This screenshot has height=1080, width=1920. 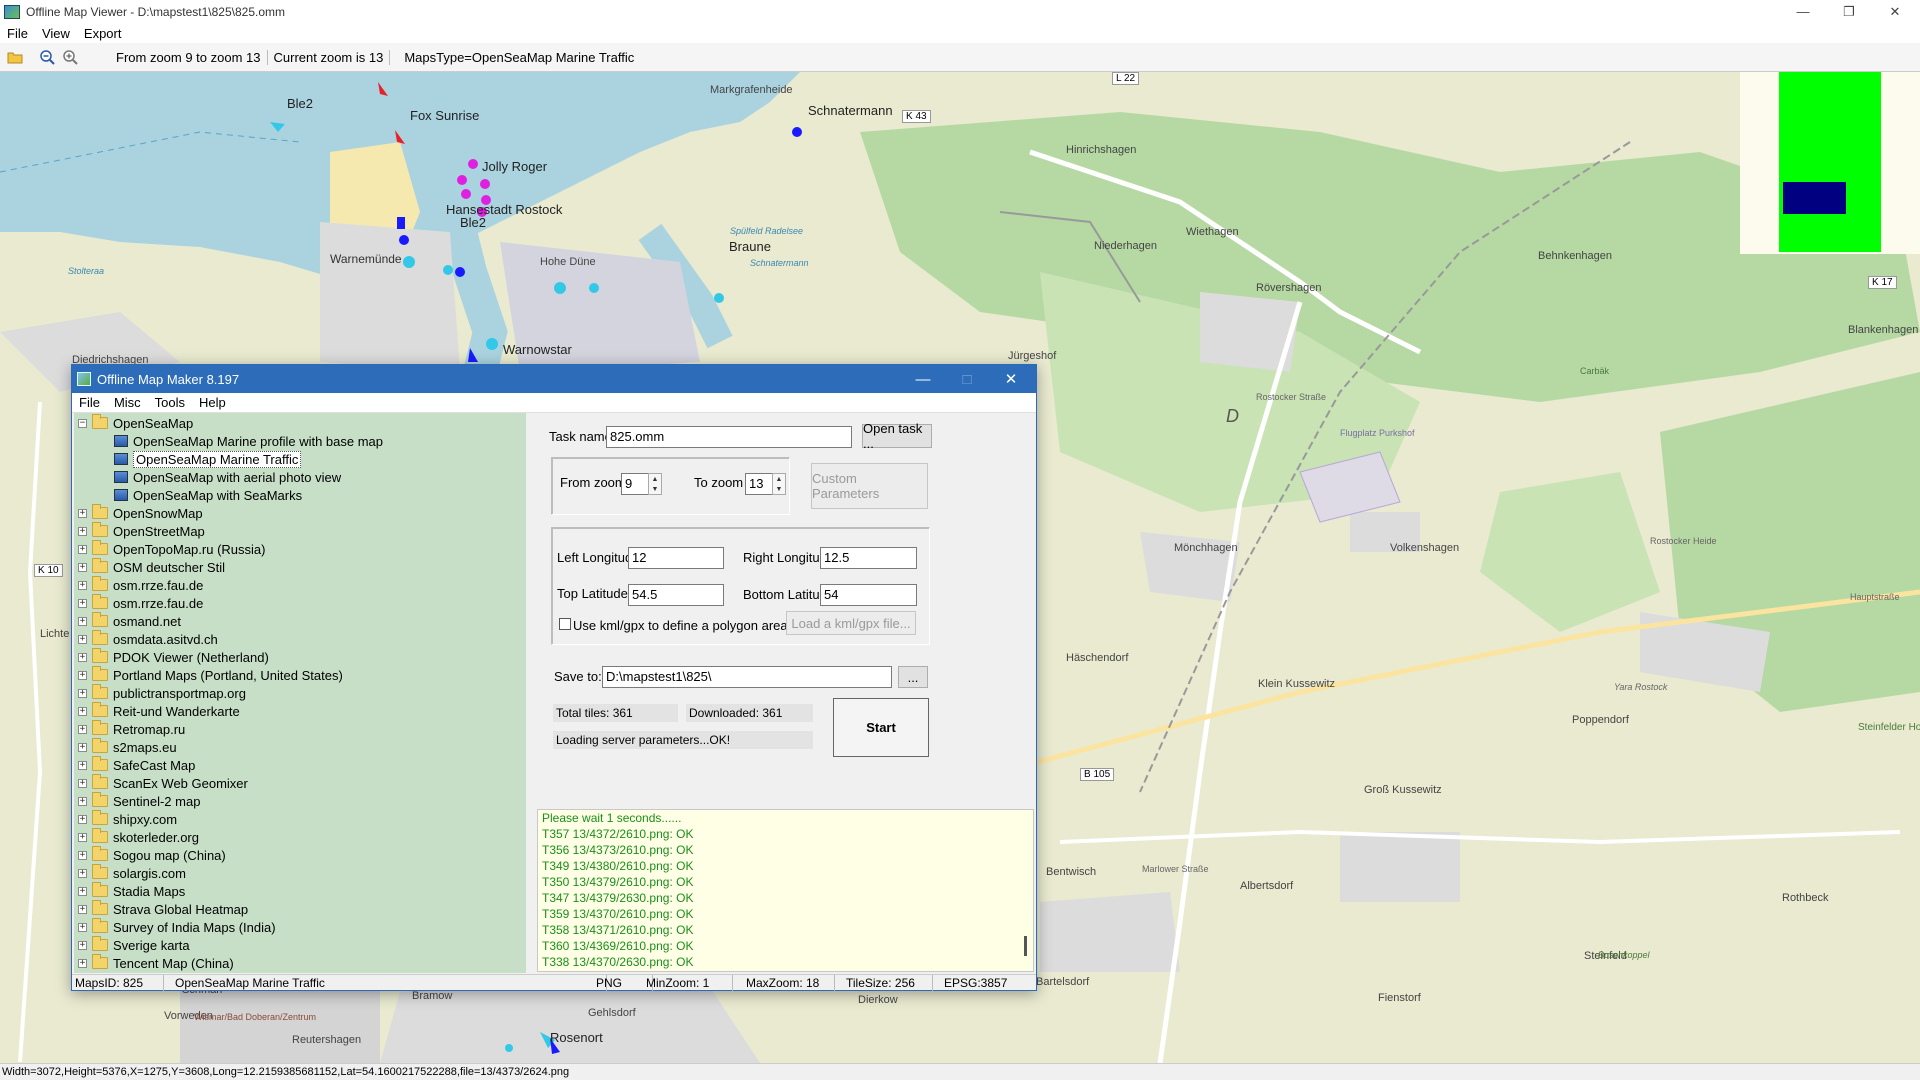 I want to click on tree-folder: + skoterleder.org, so click(x=138, y=837).